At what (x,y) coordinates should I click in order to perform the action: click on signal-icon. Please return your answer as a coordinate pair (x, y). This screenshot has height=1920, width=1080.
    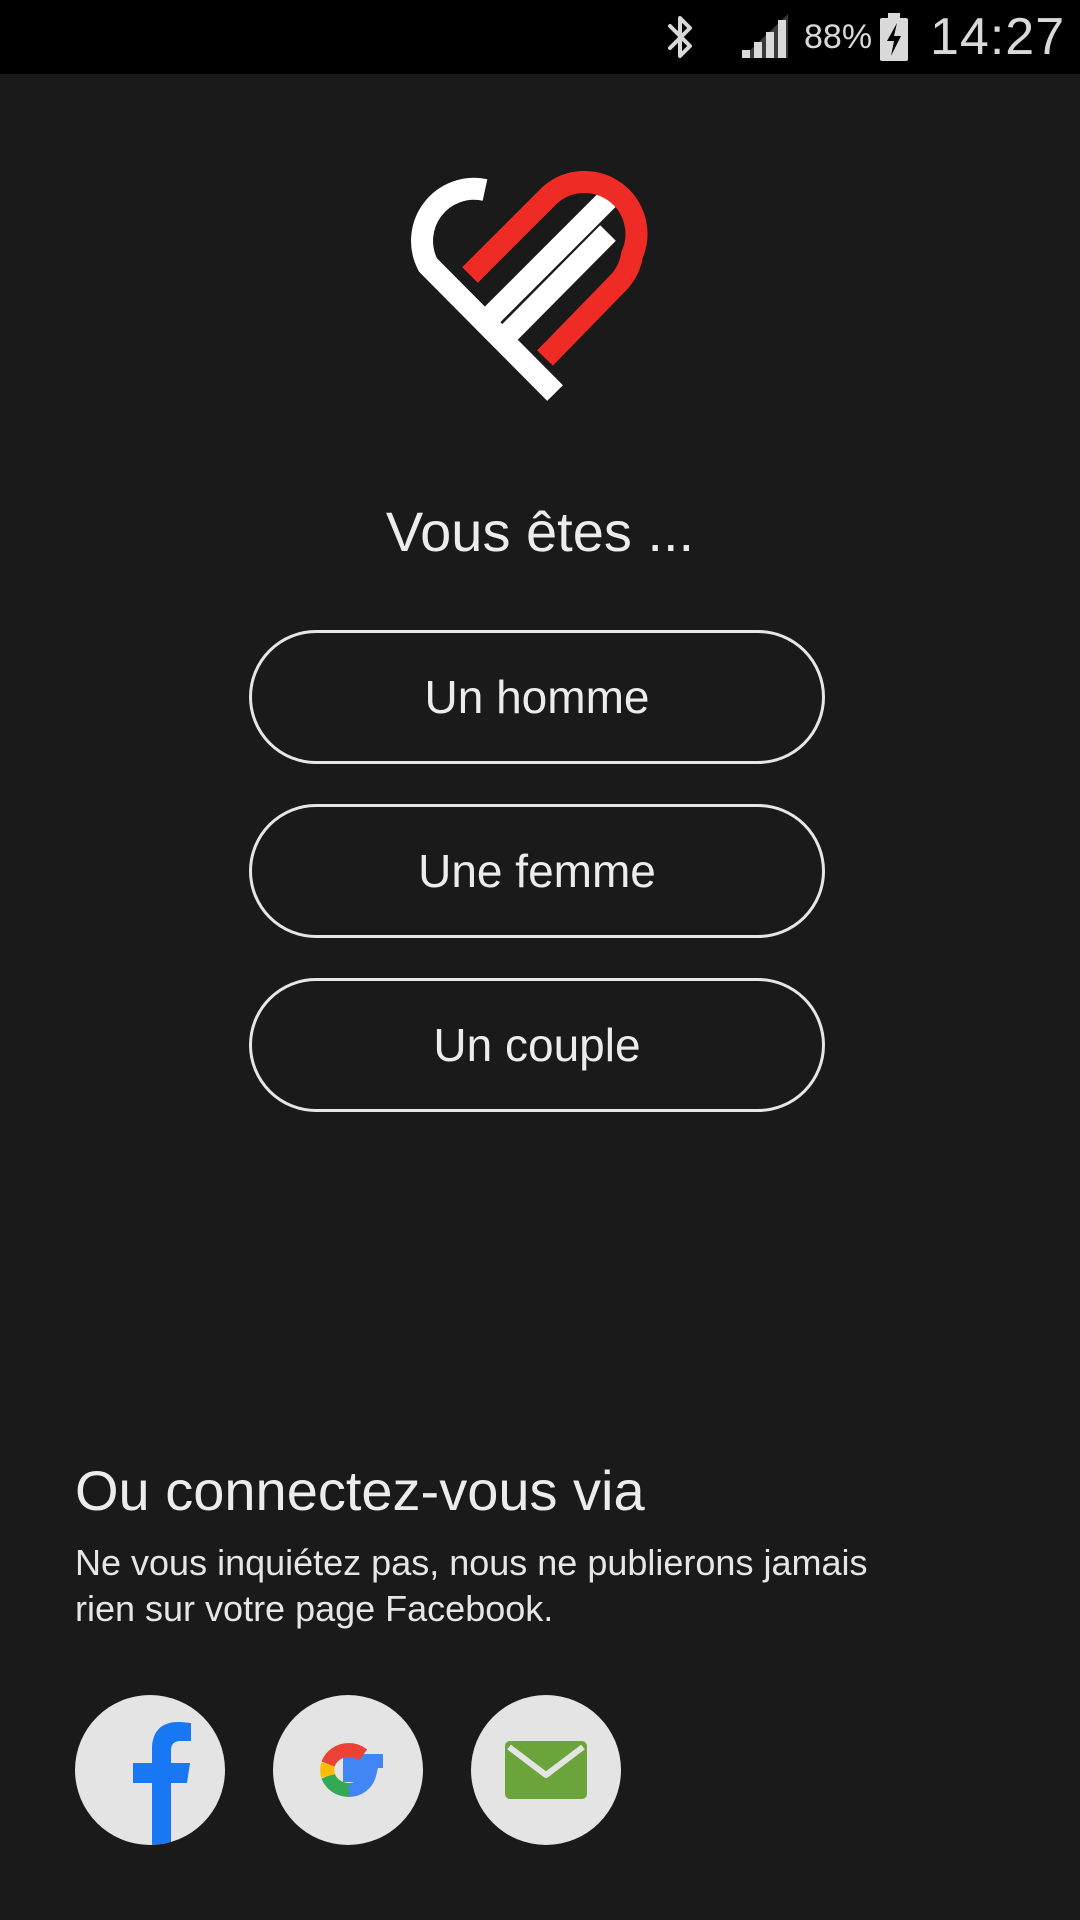
    Looking at the image, I should click on (765, 37).